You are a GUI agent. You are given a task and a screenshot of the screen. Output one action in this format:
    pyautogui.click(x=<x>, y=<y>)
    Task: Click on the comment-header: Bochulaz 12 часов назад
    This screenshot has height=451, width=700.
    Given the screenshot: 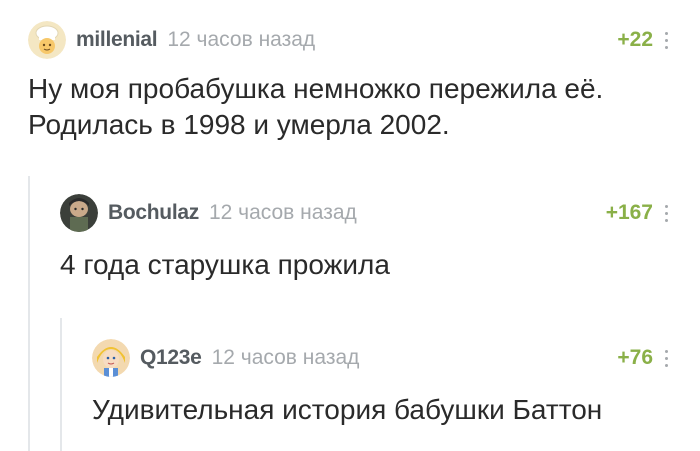 What is the action you would take?
    pyautogui.click(x=208, y=213)
    